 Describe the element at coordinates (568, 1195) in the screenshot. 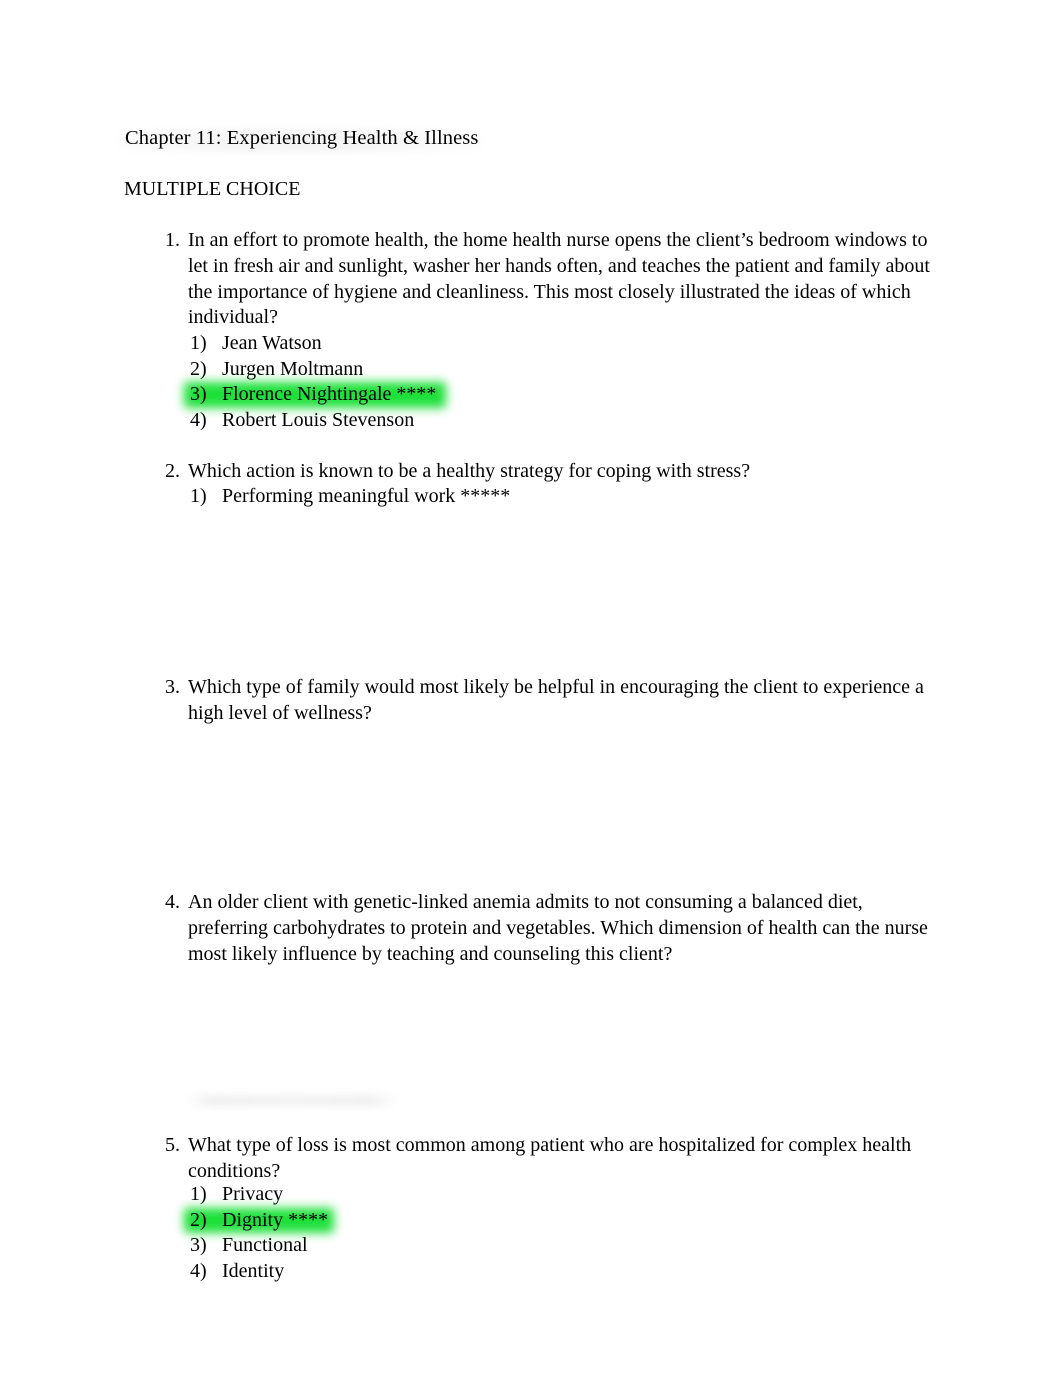

I see `answer-option: 1) Privacy` at that location.